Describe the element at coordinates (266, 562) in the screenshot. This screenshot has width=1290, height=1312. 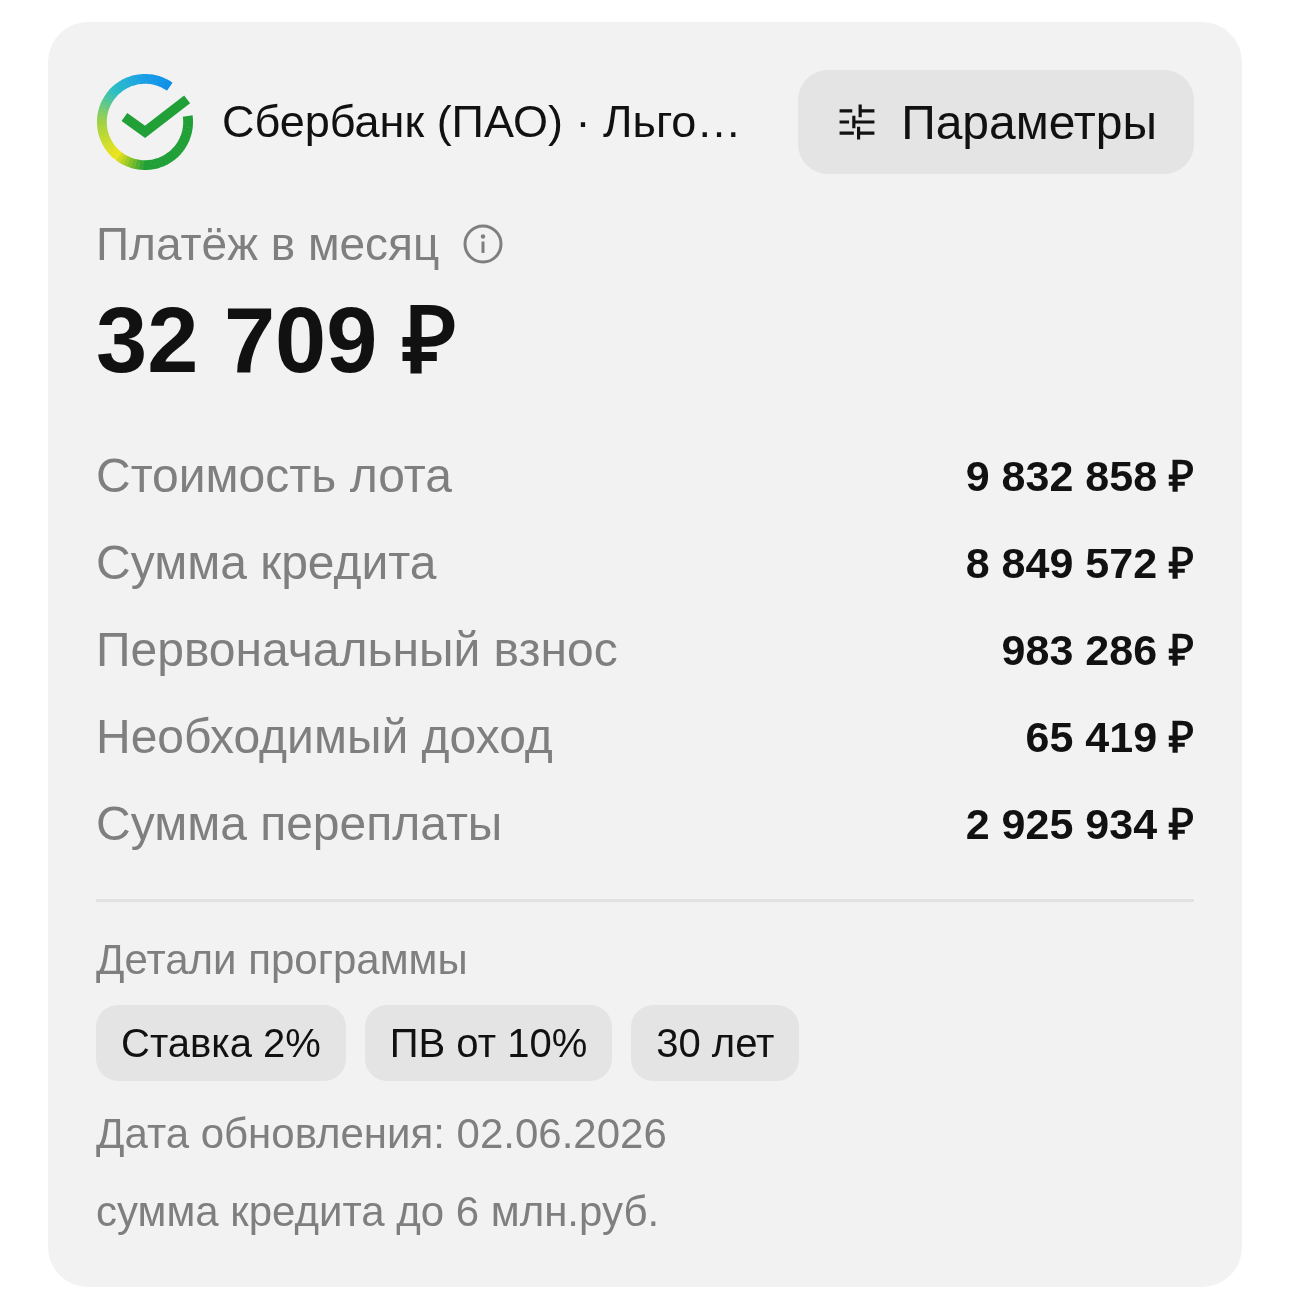
I see `detail-label: Сумма кредита` at that location.